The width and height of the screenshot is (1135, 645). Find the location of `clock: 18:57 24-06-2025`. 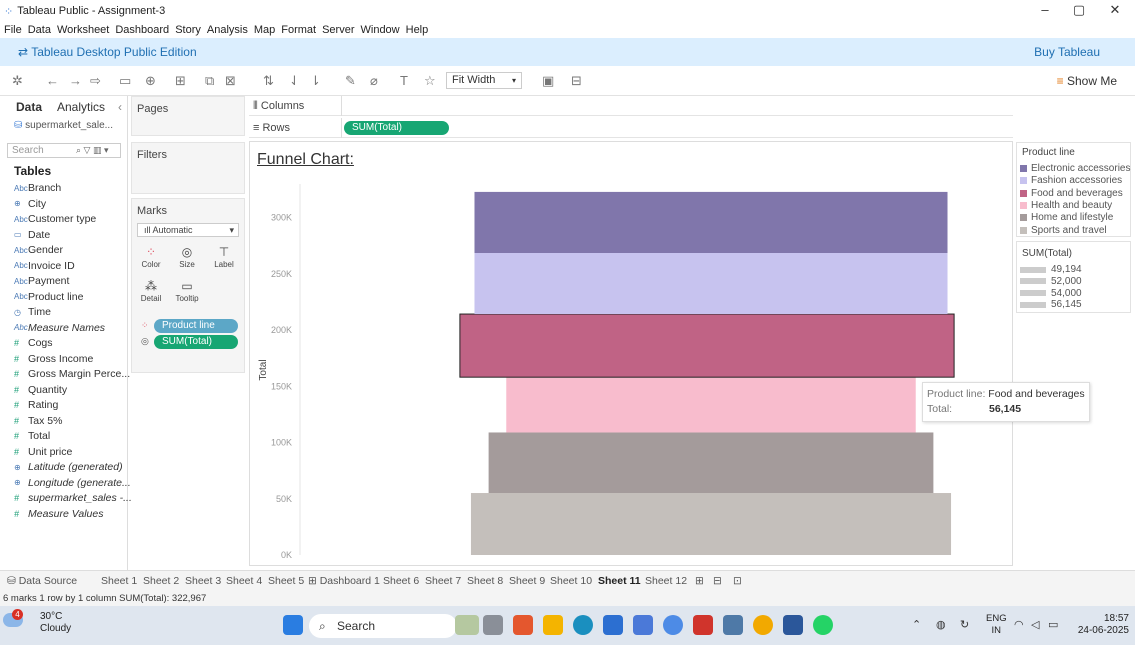

clock: 18:57 24-06-2025 is located at coordinates (1103, 625).